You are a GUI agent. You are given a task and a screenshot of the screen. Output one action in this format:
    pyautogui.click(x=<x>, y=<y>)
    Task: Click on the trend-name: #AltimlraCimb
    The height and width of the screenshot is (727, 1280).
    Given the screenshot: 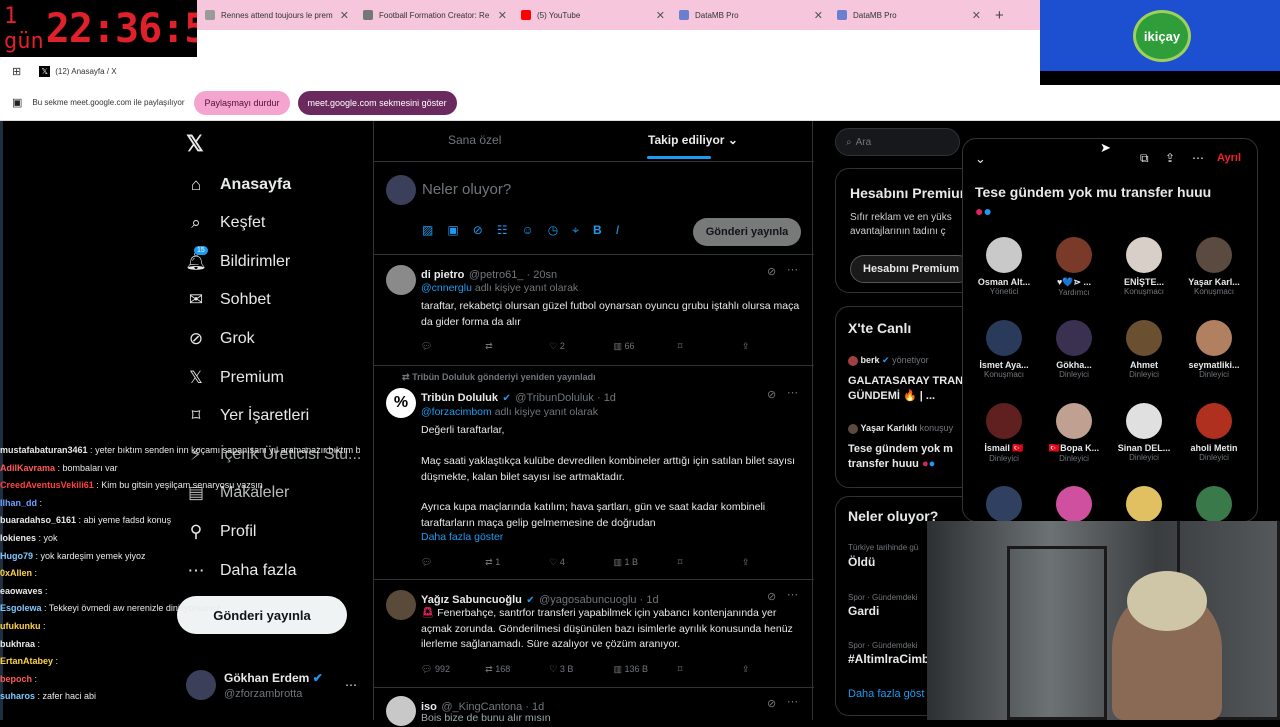 What is the action you would take?
    pyautogui.click(x=888, y=659)
    